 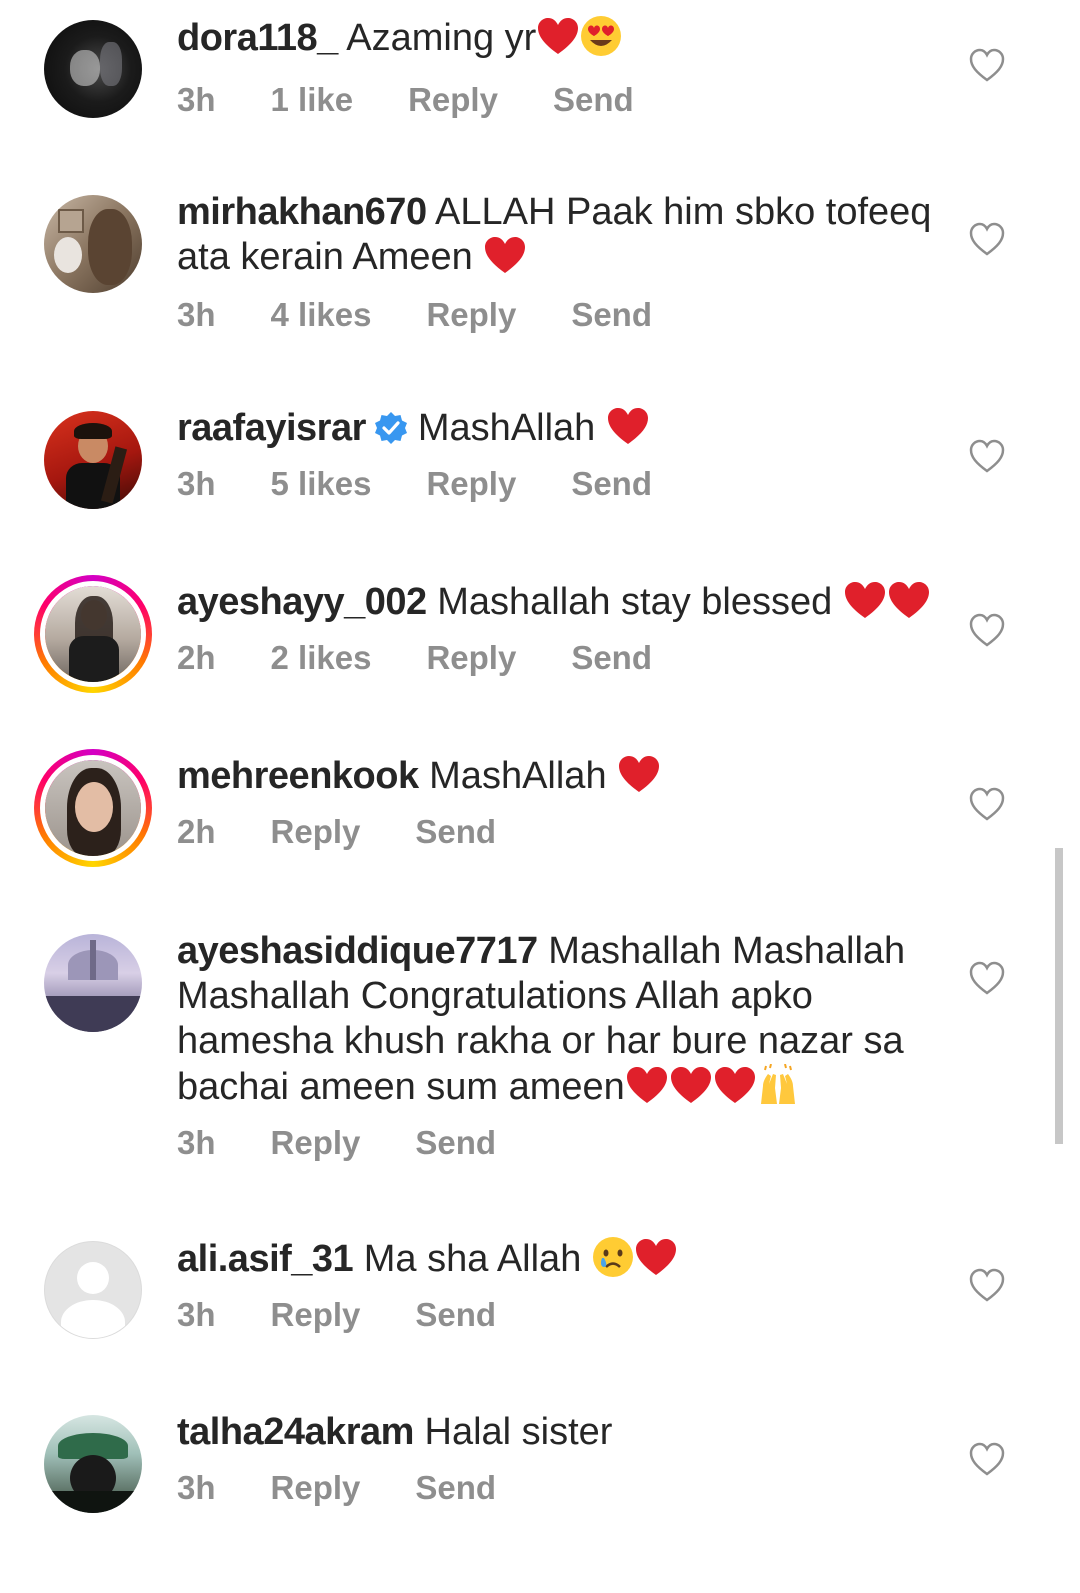 What do you see at coordinates (321, 484) in the screenshot?
I see `comment-likes: 5 likes` at bounding box center [321, 484].